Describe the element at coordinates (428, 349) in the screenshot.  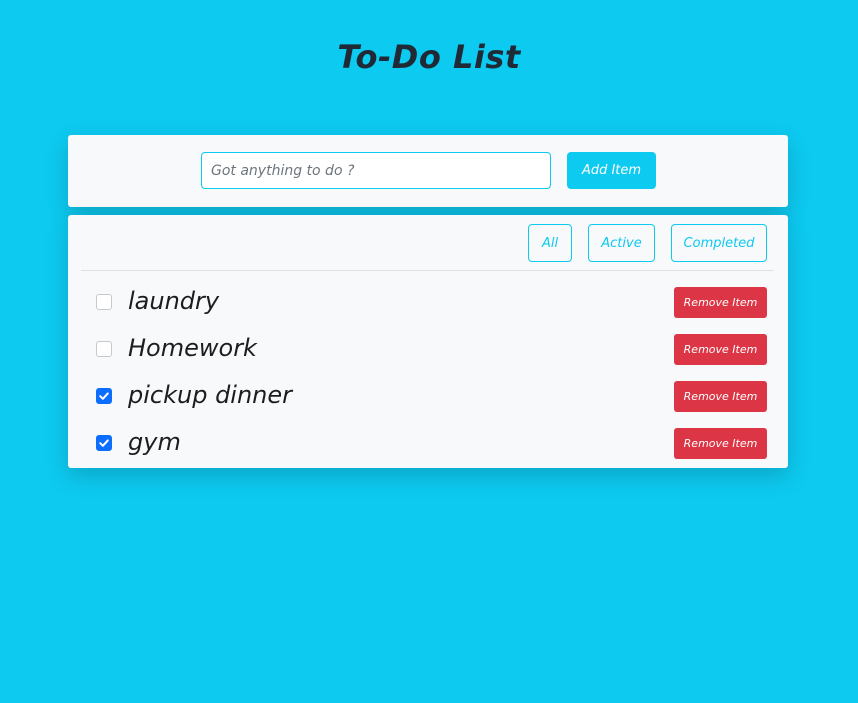
I see `todo-item: Homework Remove Item` at that location.